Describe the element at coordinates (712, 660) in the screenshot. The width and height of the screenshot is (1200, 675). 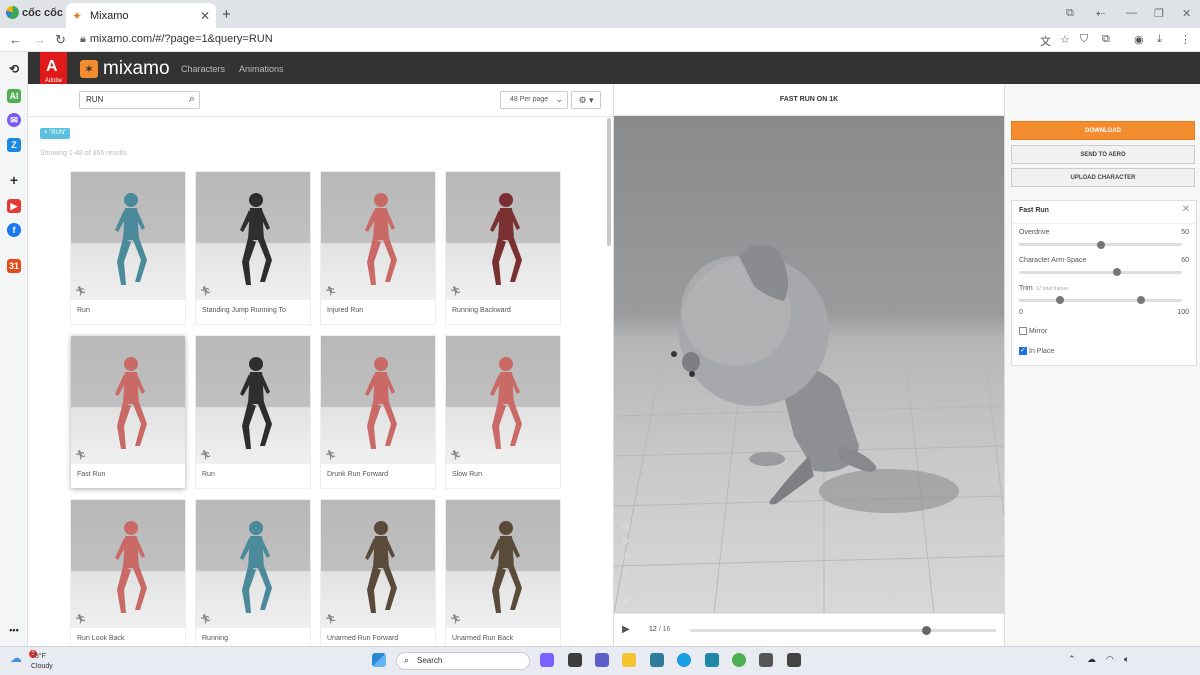
I see `maya-icon` at that location.